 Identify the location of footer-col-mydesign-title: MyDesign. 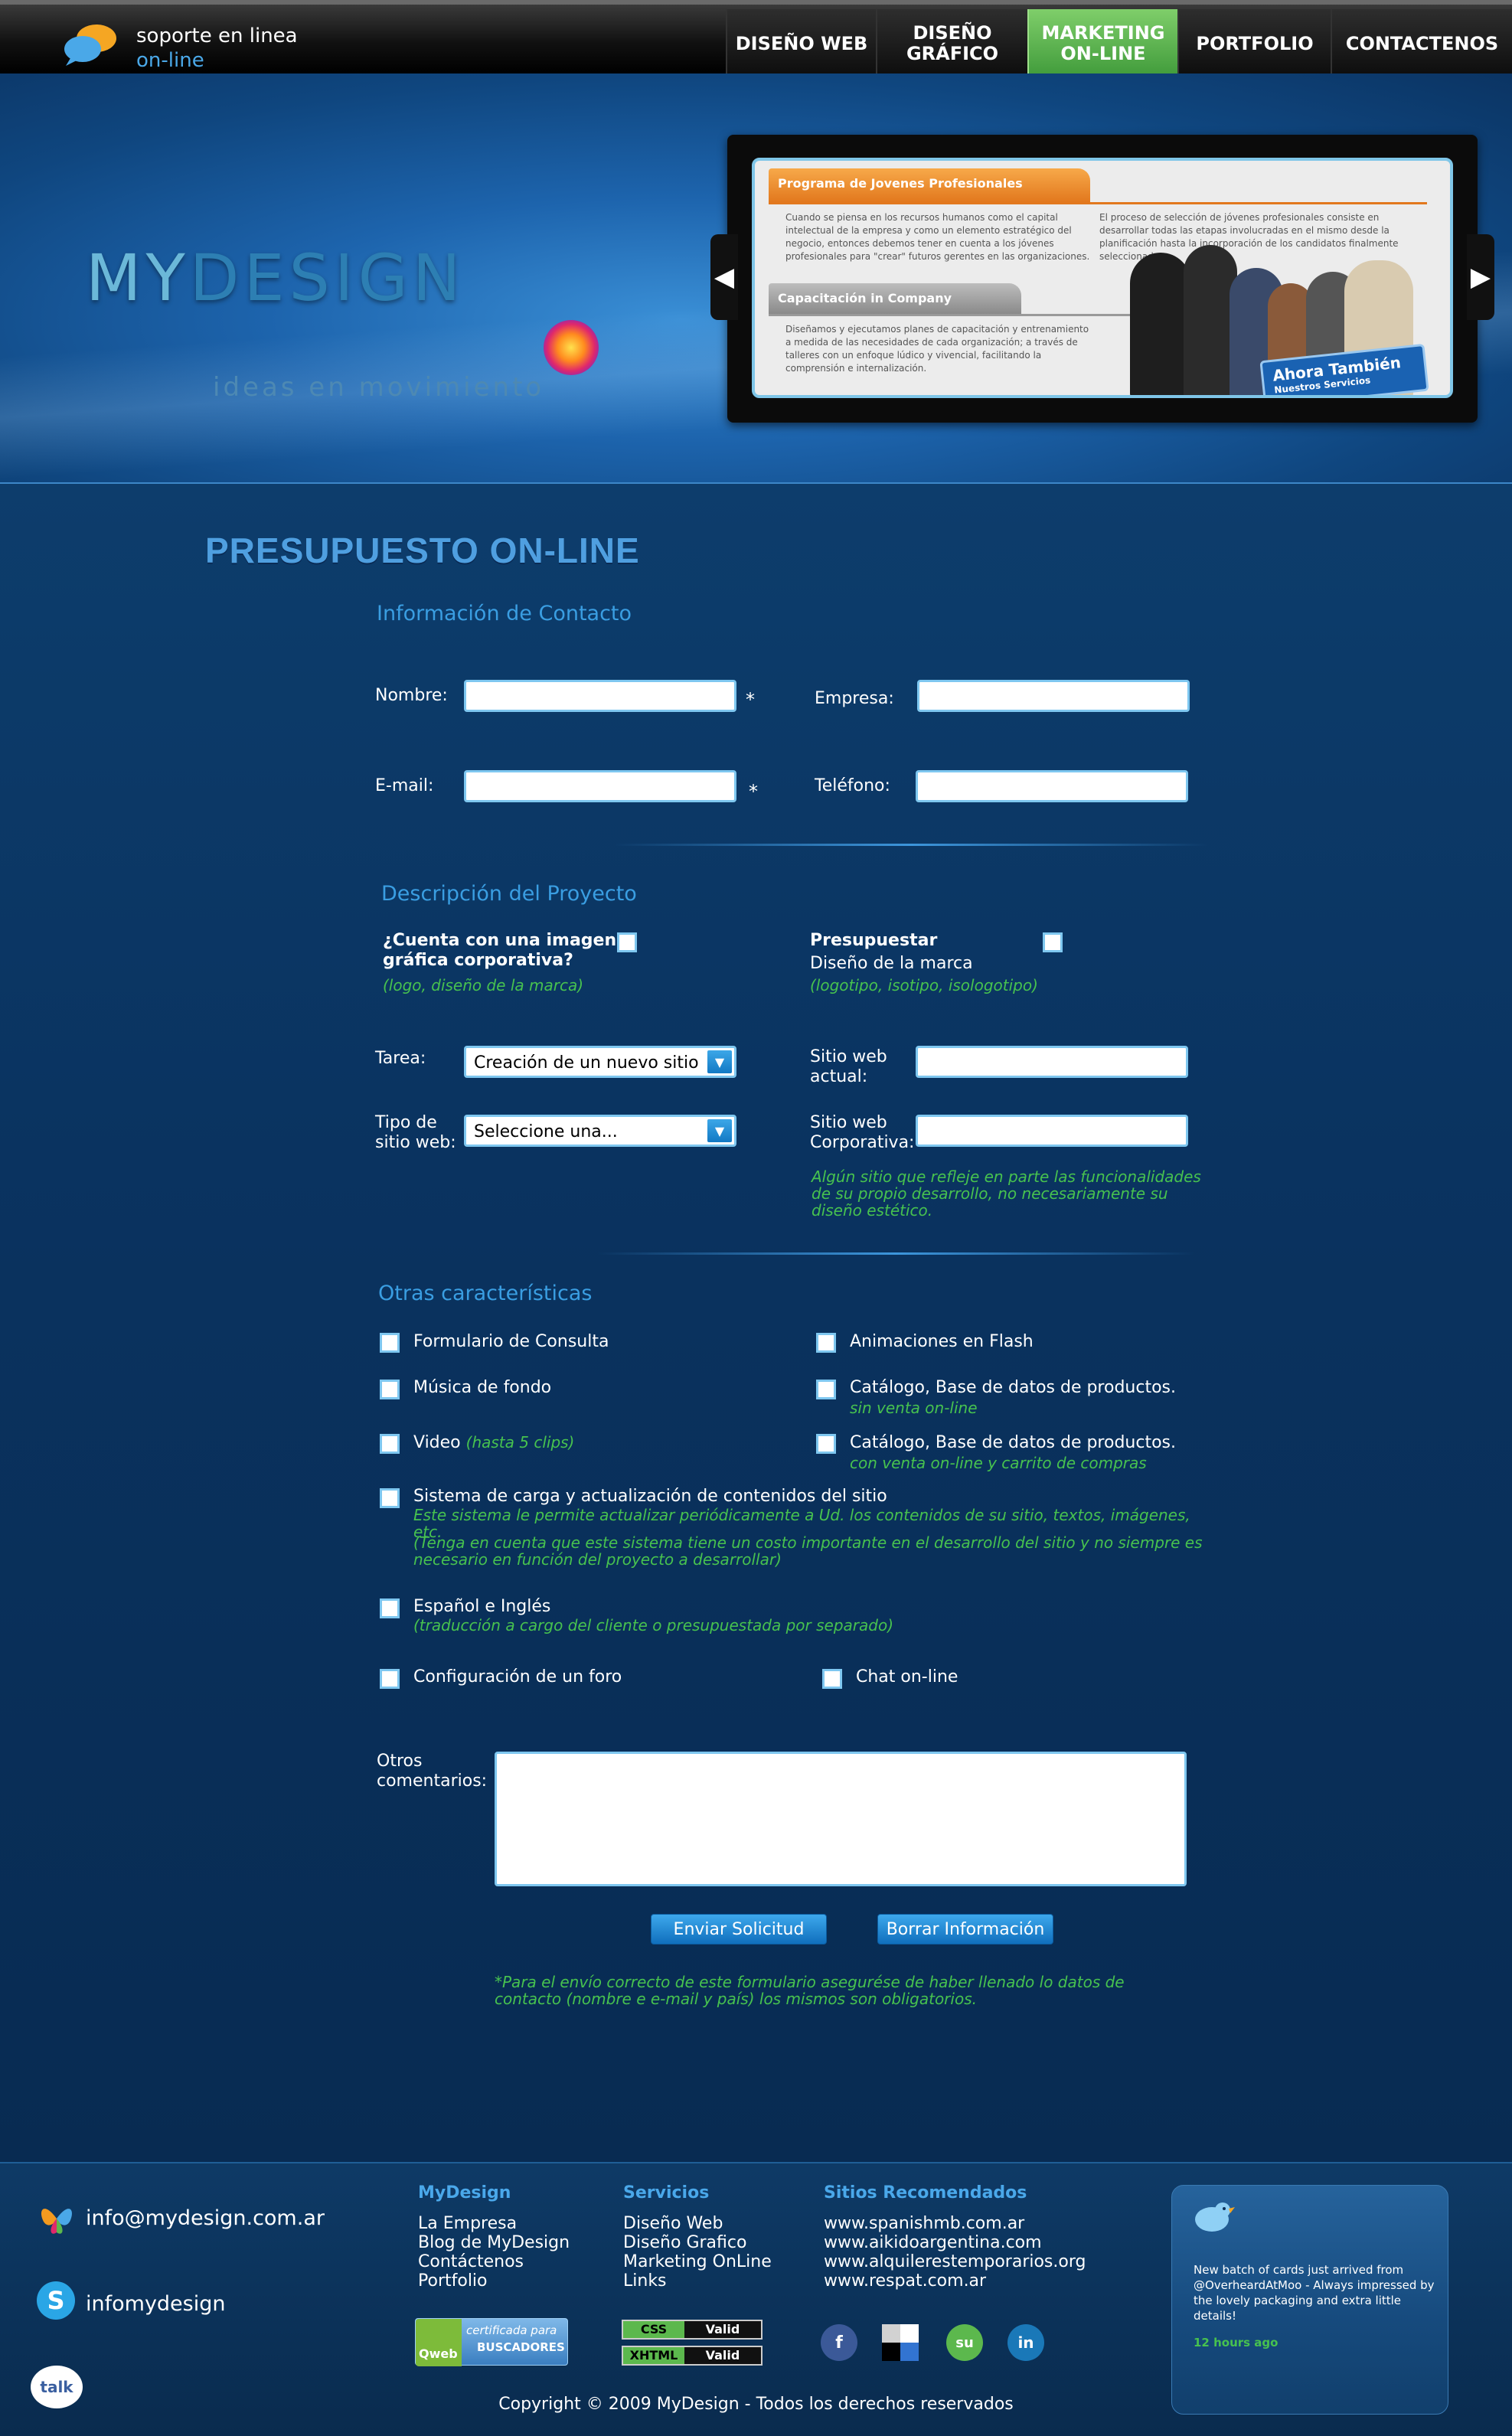
(464, 2193).